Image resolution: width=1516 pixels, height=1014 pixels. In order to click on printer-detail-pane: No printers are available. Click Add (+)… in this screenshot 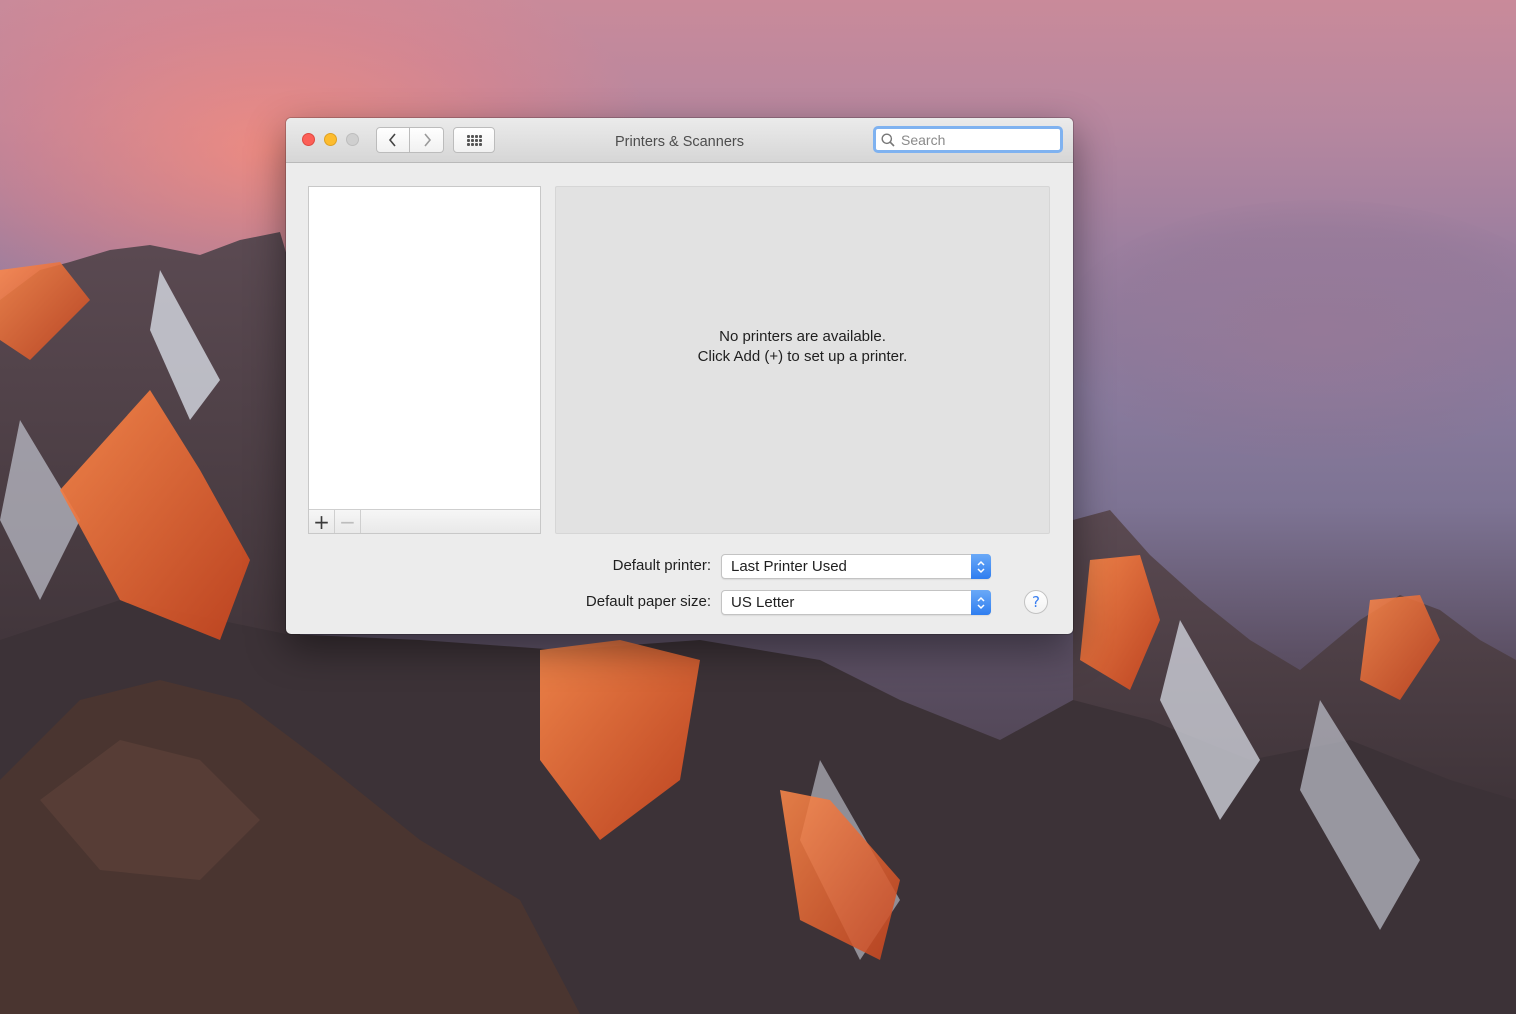, I will do `click(802, 360)`.